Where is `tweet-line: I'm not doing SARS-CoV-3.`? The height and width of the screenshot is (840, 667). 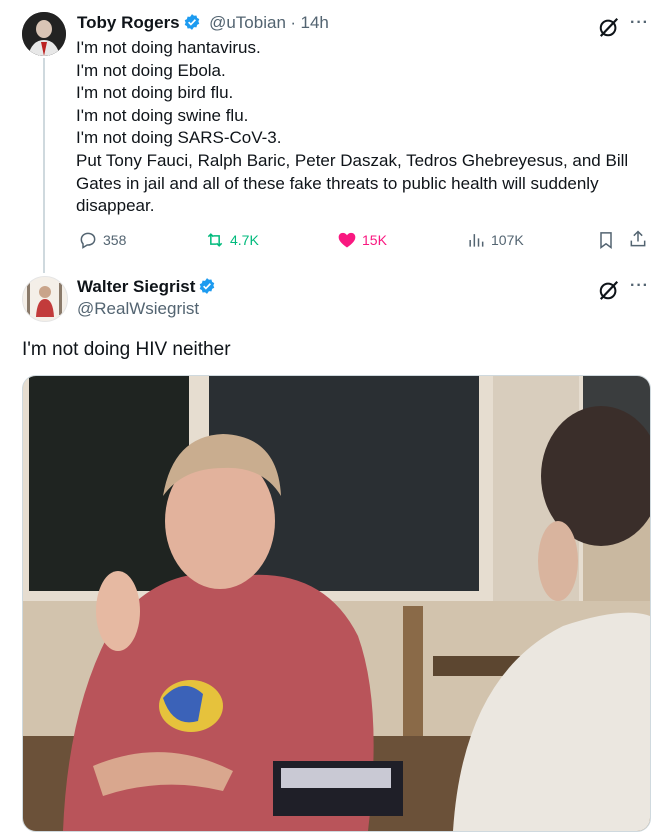 tweet-line: I'm not doing SARS-CoV-3. is located at coordinates (179, 138).